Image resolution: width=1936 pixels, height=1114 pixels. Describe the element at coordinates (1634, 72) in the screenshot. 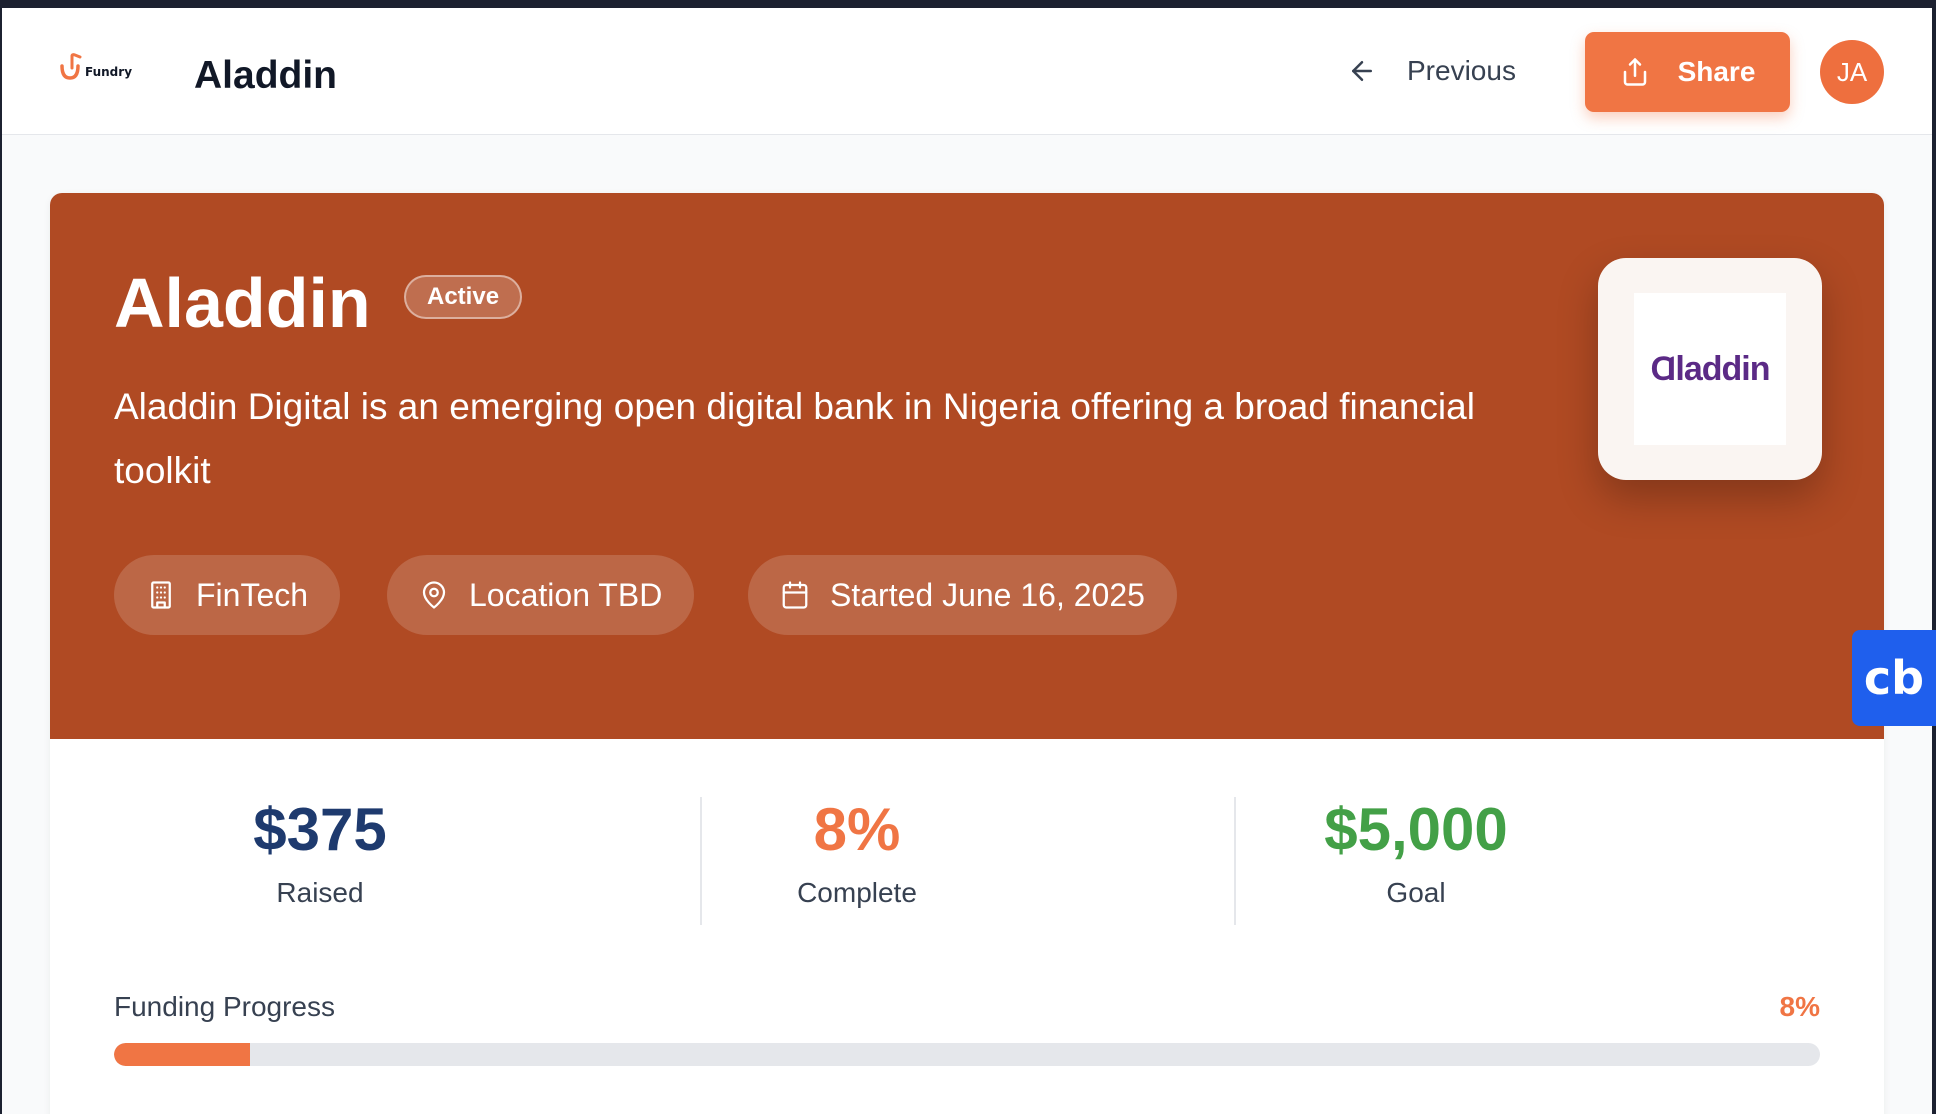

I see `share-icon` at that location.